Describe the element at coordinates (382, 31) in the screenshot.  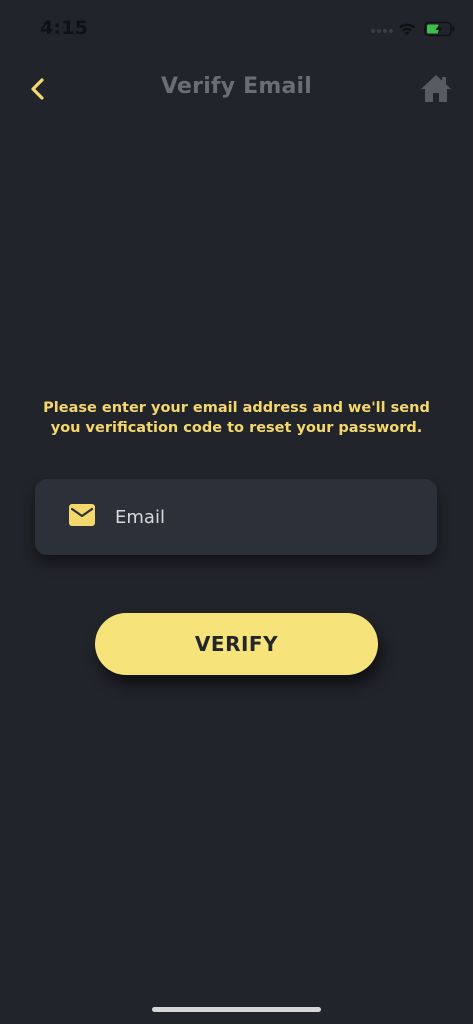
I see `signal-strength-icon` at that location.